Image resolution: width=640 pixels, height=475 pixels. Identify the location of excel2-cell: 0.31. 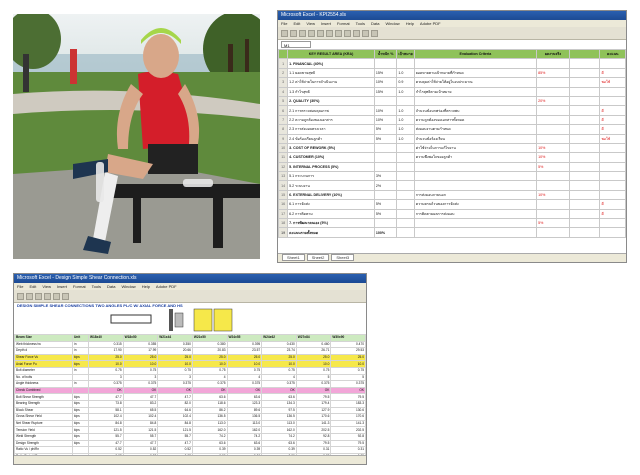
(348, 450).